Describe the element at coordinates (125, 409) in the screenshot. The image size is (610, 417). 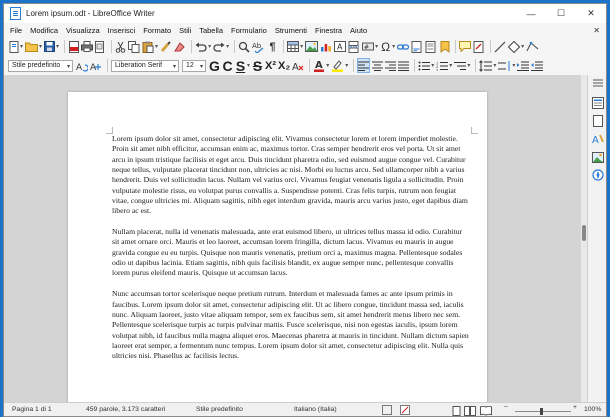
I see `word-count-status: 459 parole, 3.173 caratteri` at that location.